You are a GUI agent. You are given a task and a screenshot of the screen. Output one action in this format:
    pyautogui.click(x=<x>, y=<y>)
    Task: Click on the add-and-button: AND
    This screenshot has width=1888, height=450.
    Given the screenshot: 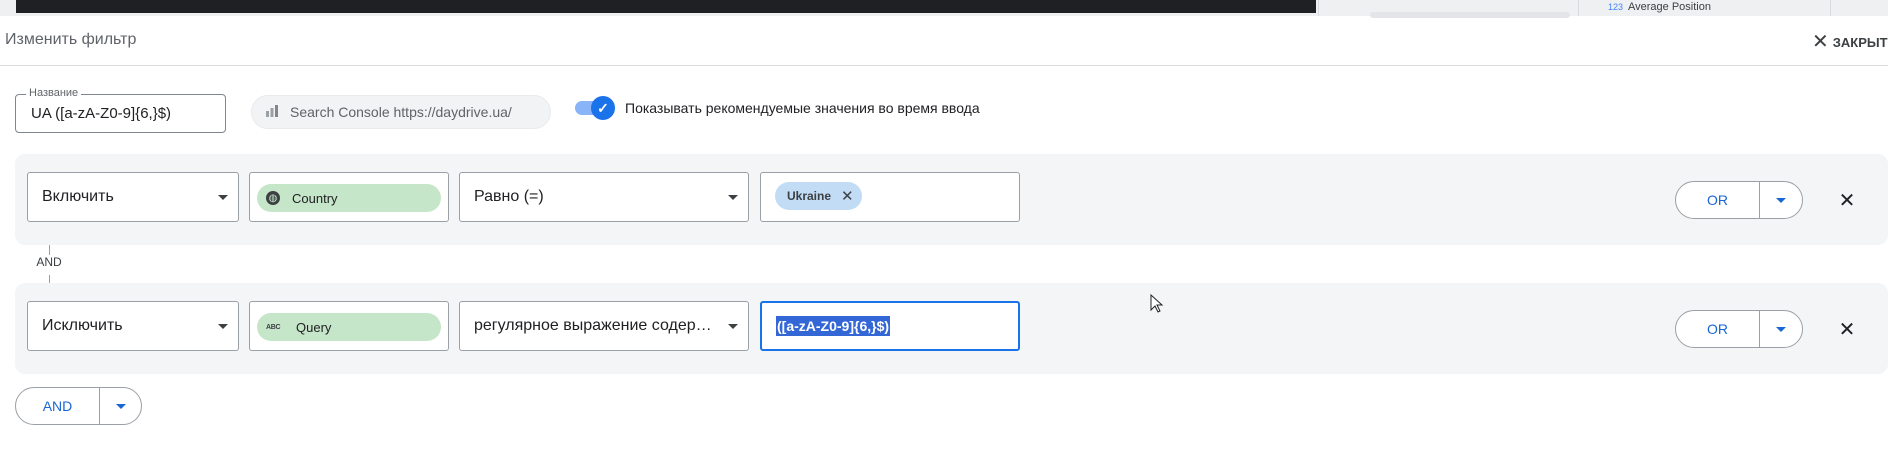 What is the action you would take?
    pyautogui.click(x=58, y=406)
    